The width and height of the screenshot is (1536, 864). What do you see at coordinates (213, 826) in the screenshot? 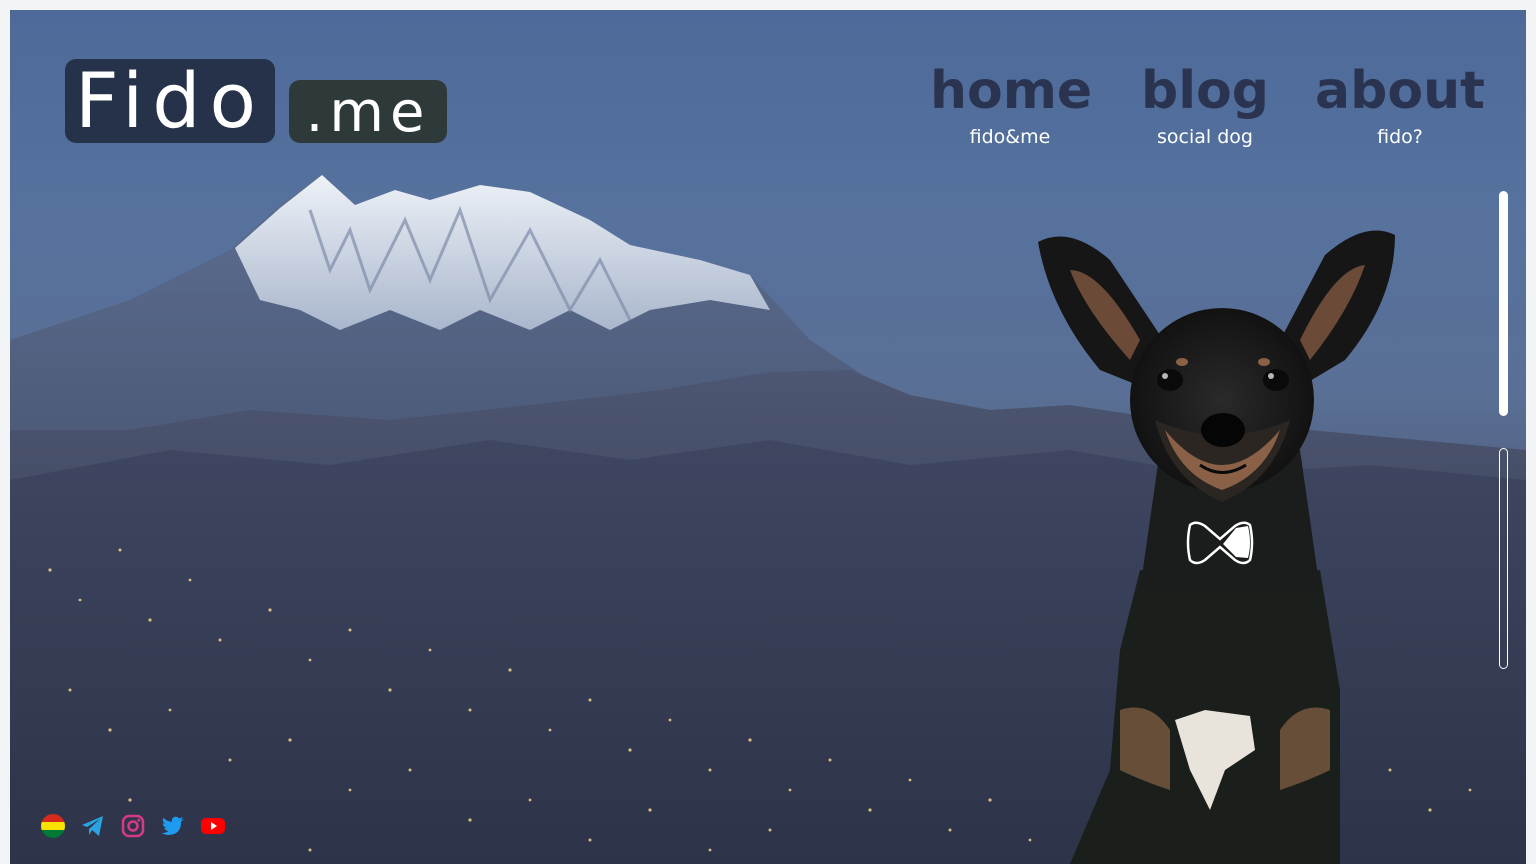
I see `youtube-icon` at bounding box center [213, 826].